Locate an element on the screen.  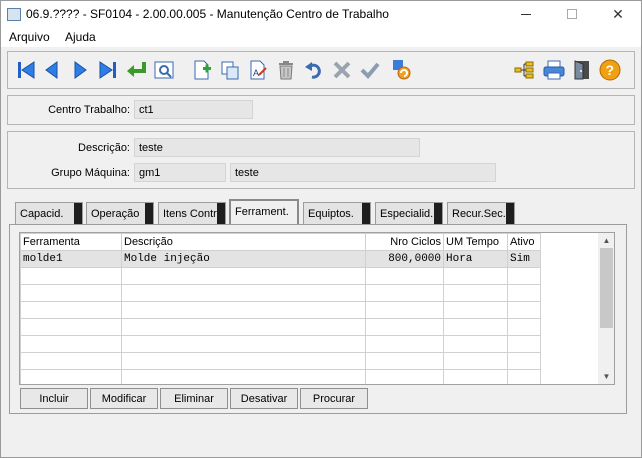
modificar-button: Modificar is located at coordinates (124, 398).